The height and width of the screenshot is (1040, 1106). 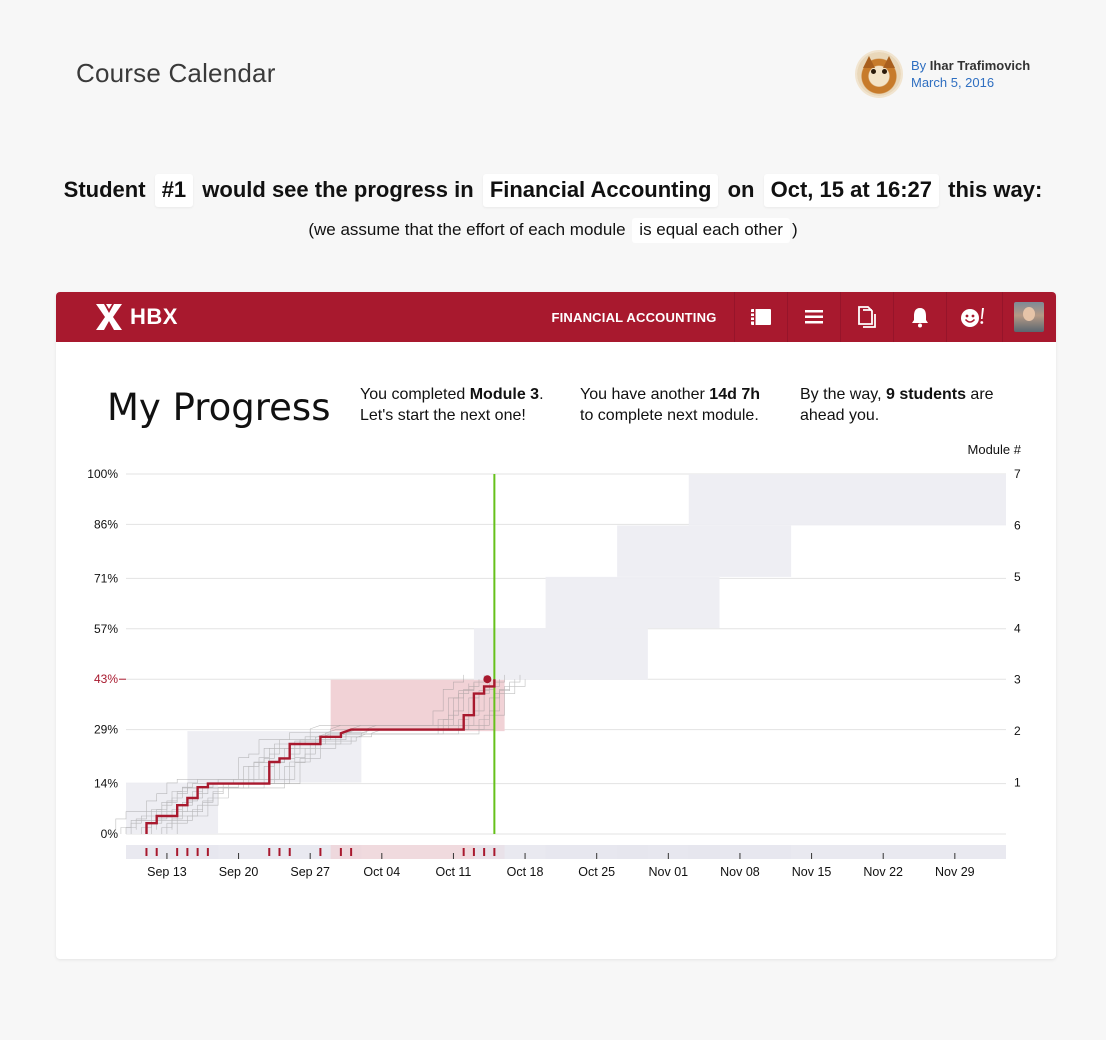 What do you see at coordinates (176, 73) in the screenshot?
I see `page-title: Course Calendar` at bounding box center [176, 73].